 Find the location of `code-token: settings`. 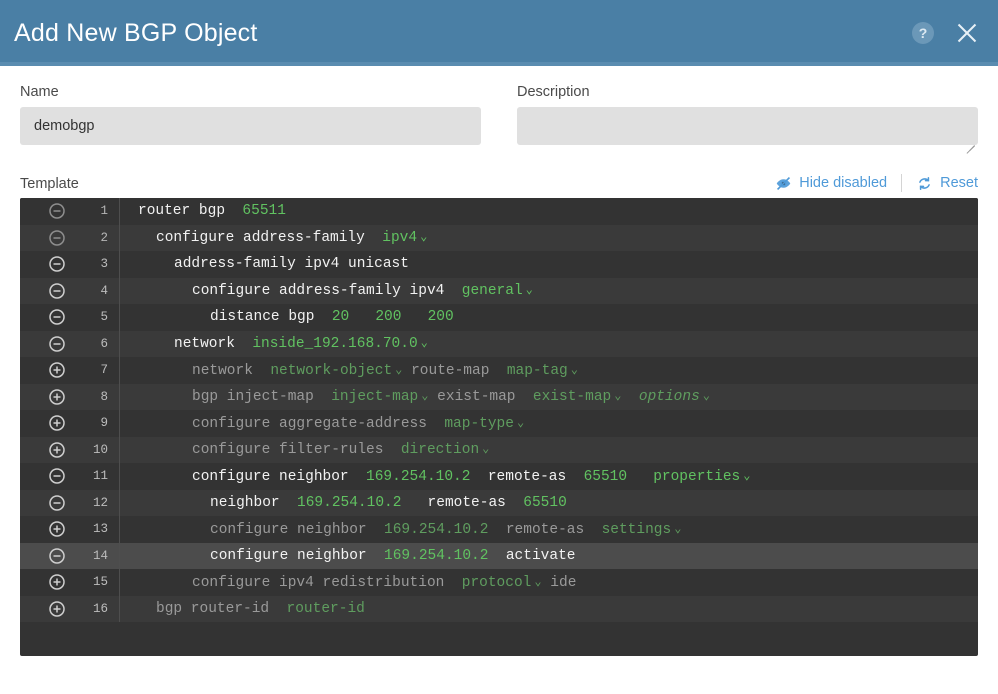

code-token: settings is located at coordinates (637, 530).